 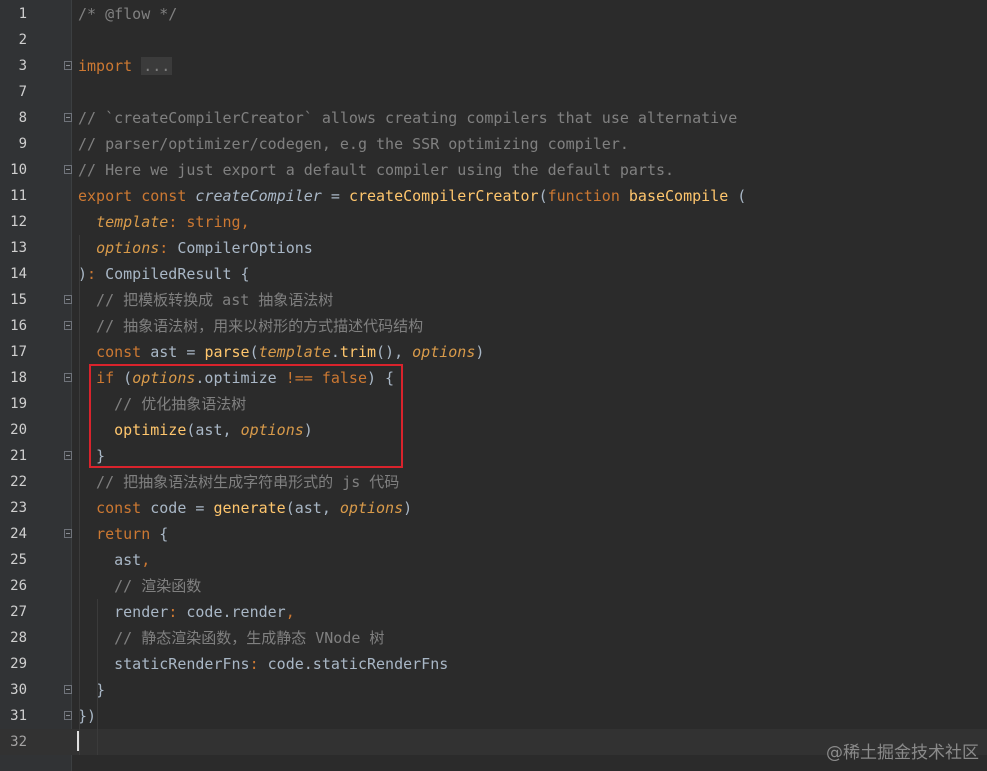 I want to click on code-text: }, so click(x=91, y=690).